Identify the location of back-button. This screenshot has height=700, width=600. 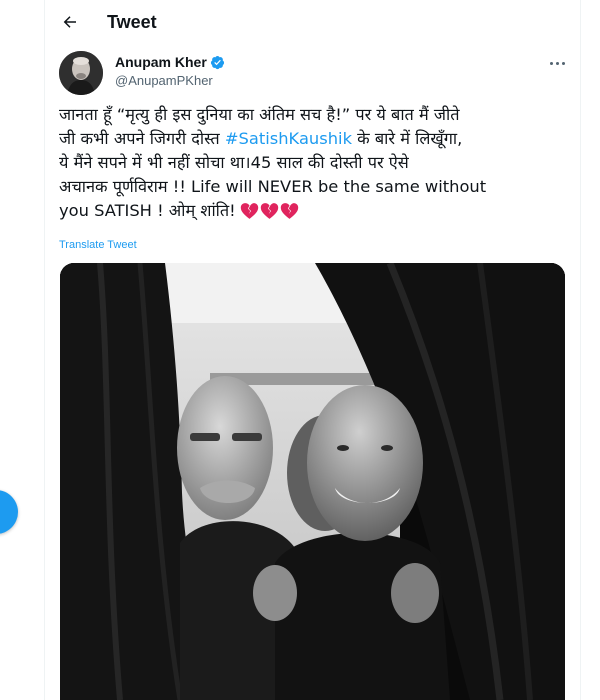
(70, 22).